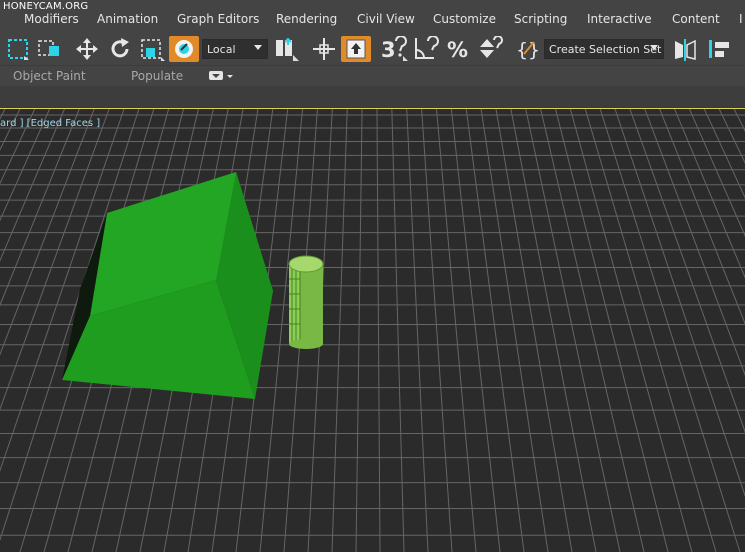 The image size is (745, 552). I want to click on svg-text: 3, so click(388, 50).